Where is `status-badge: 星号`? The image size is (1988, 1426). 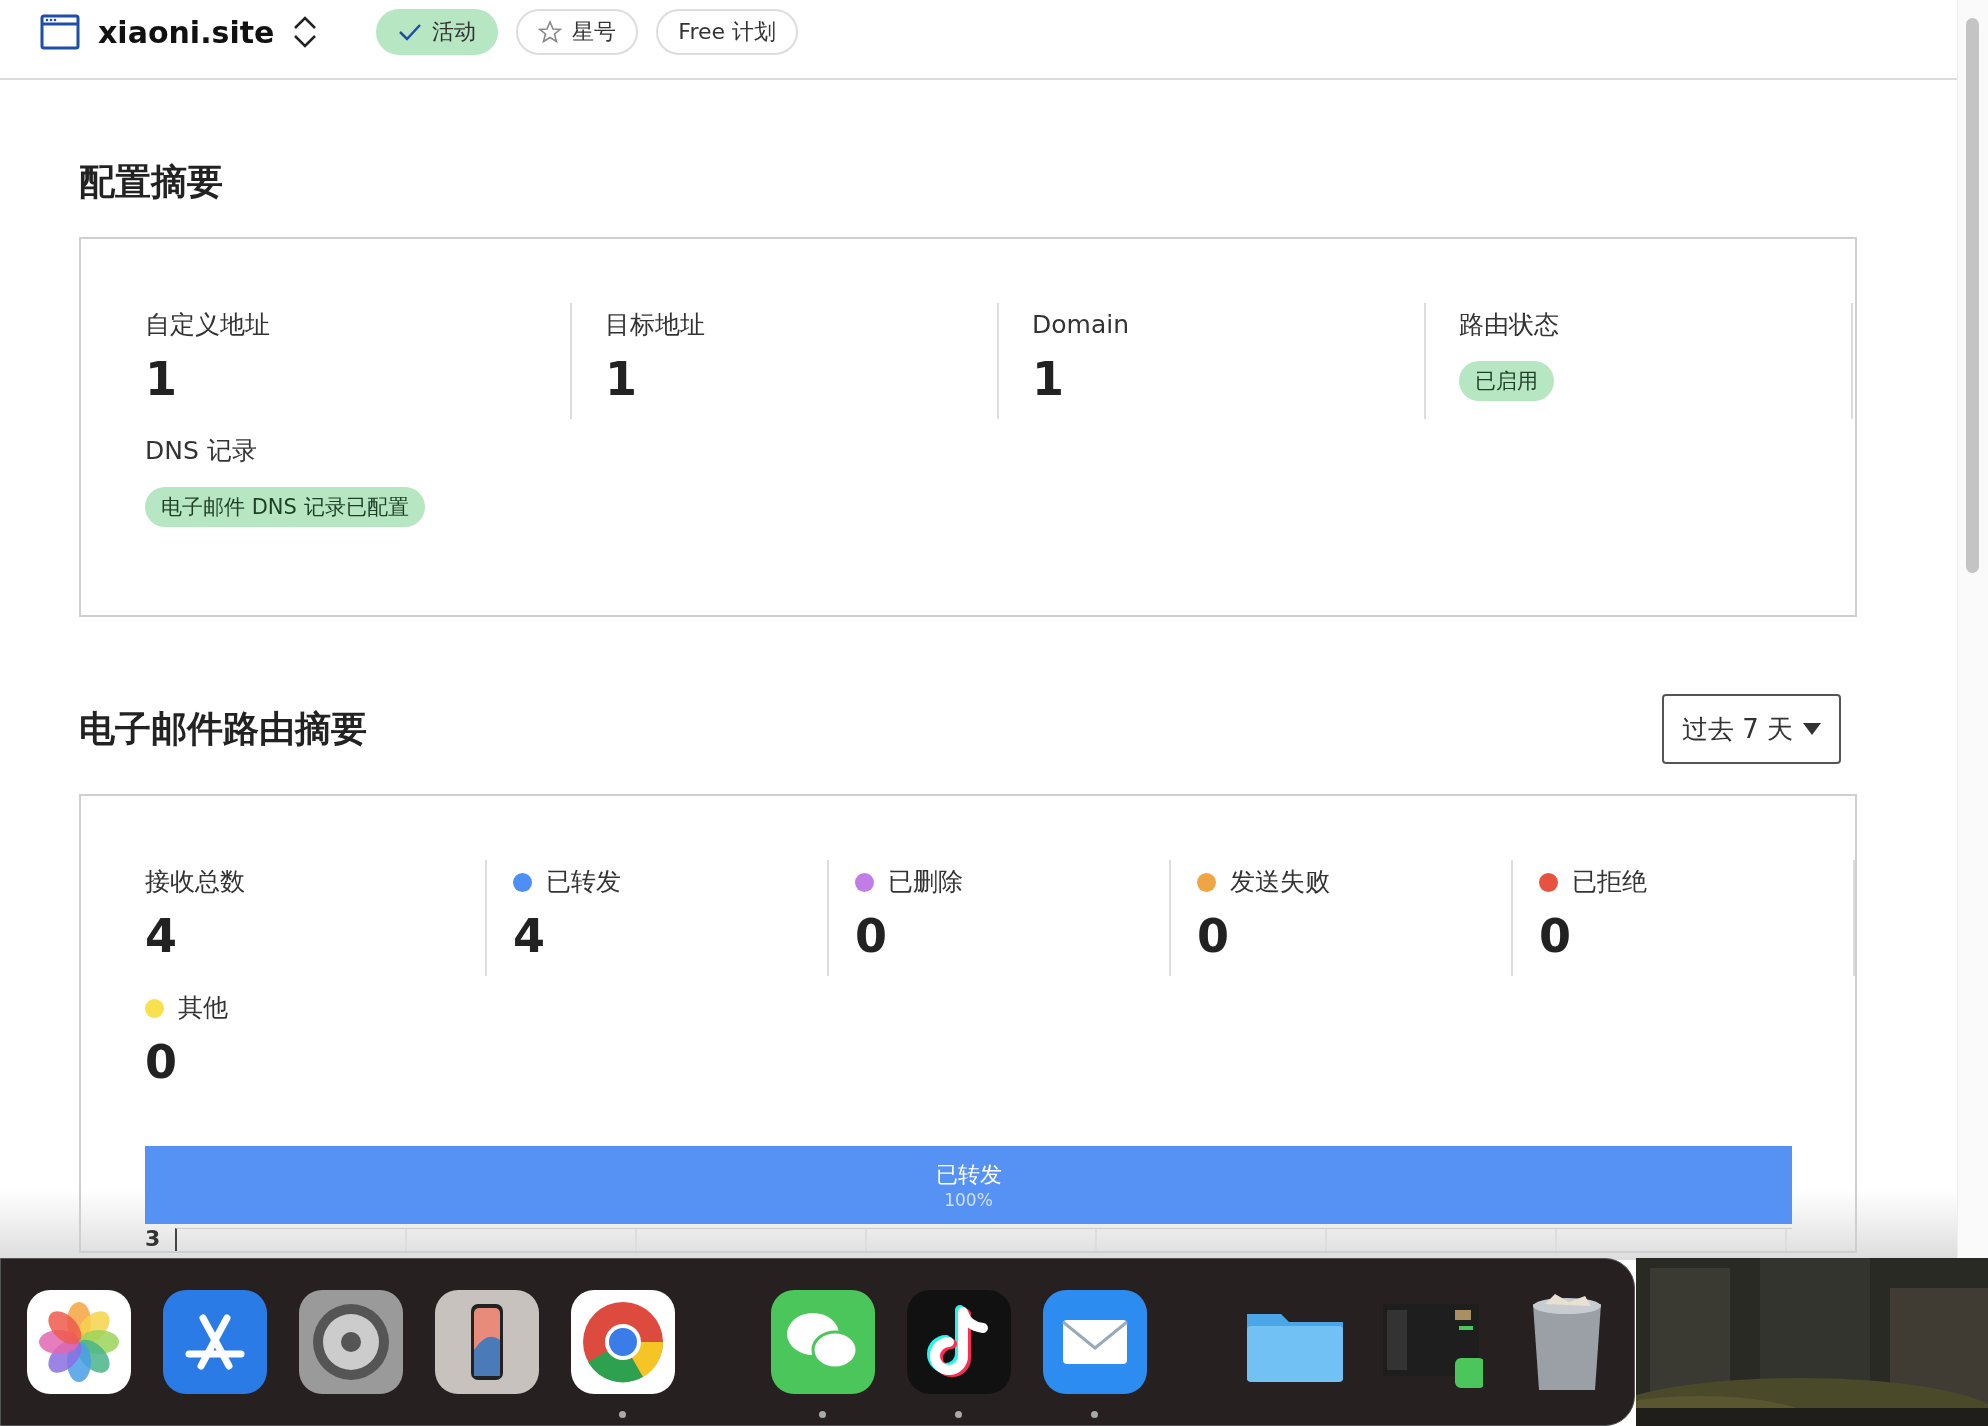 status-badge: 星号 is located at coordinates (577, 32).